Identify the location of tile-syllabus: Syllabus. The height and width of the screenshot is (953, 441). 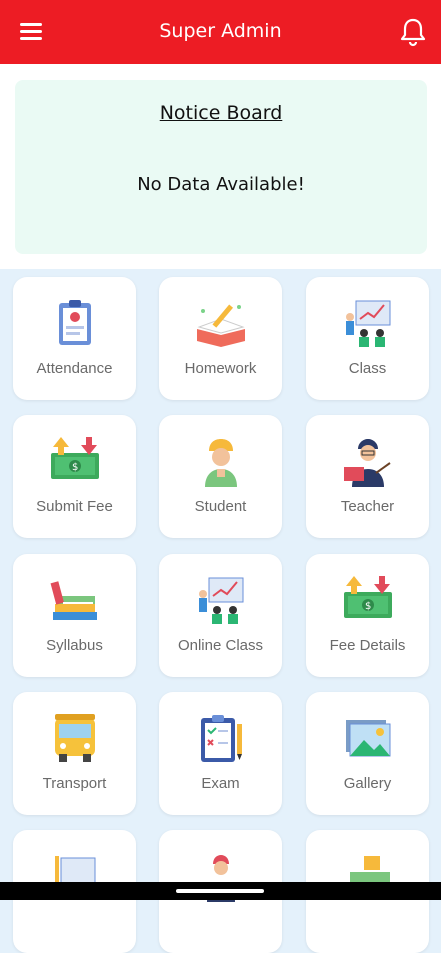
(74, 615).